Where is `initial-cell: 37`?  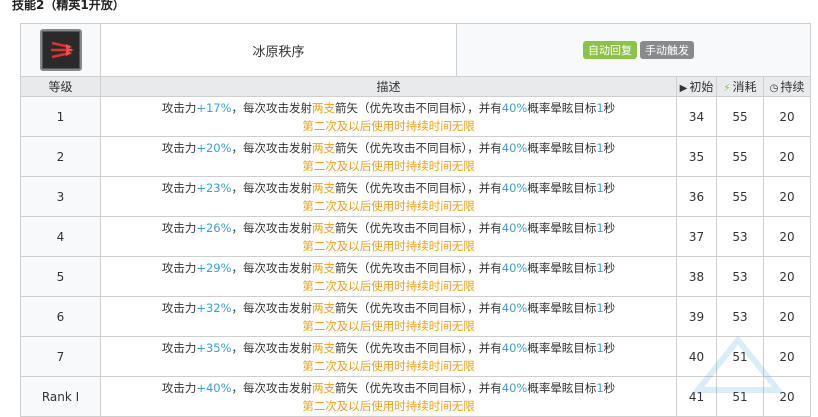
initial-cell: 37 is located at coordinates (696, 236).